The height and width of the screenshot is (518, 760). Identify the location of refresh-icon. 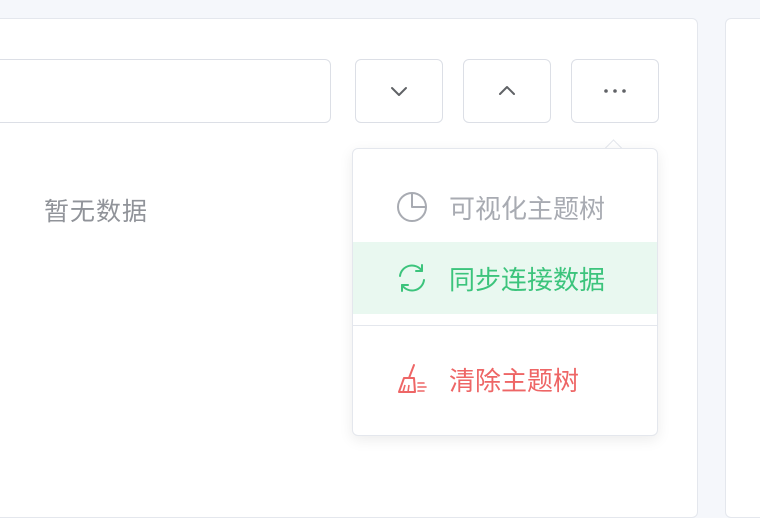
(412, 278).